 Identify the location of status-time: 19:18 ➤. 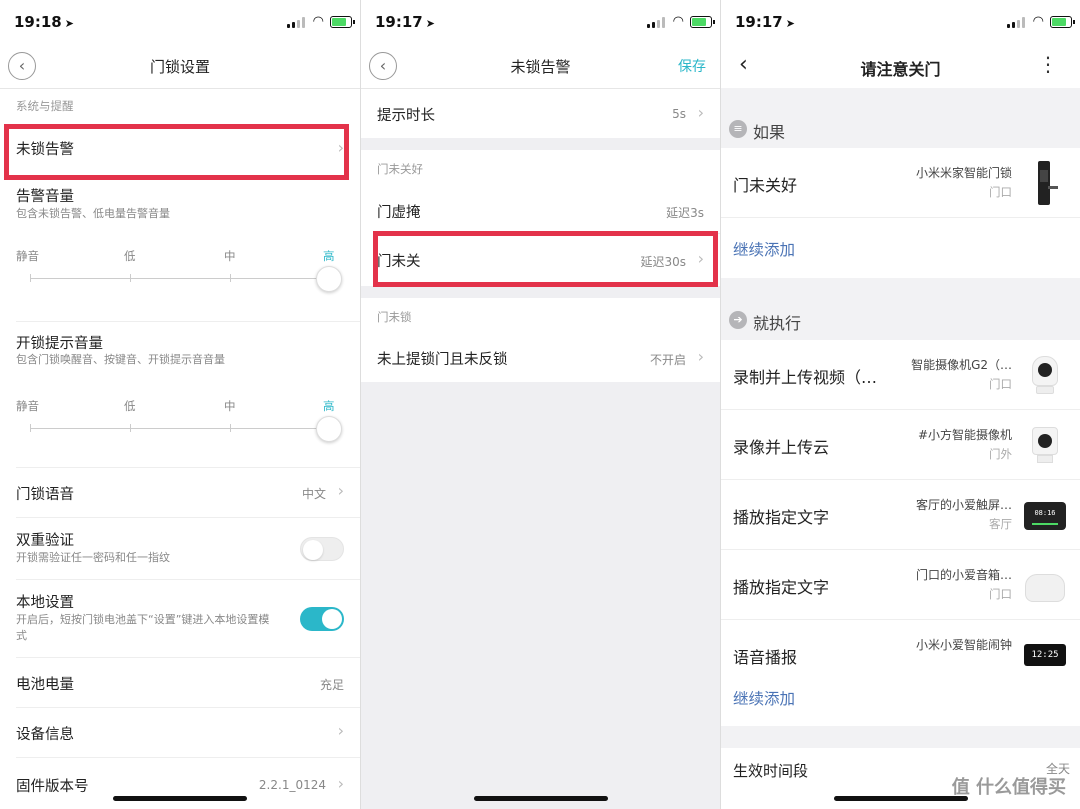
(44, 22).